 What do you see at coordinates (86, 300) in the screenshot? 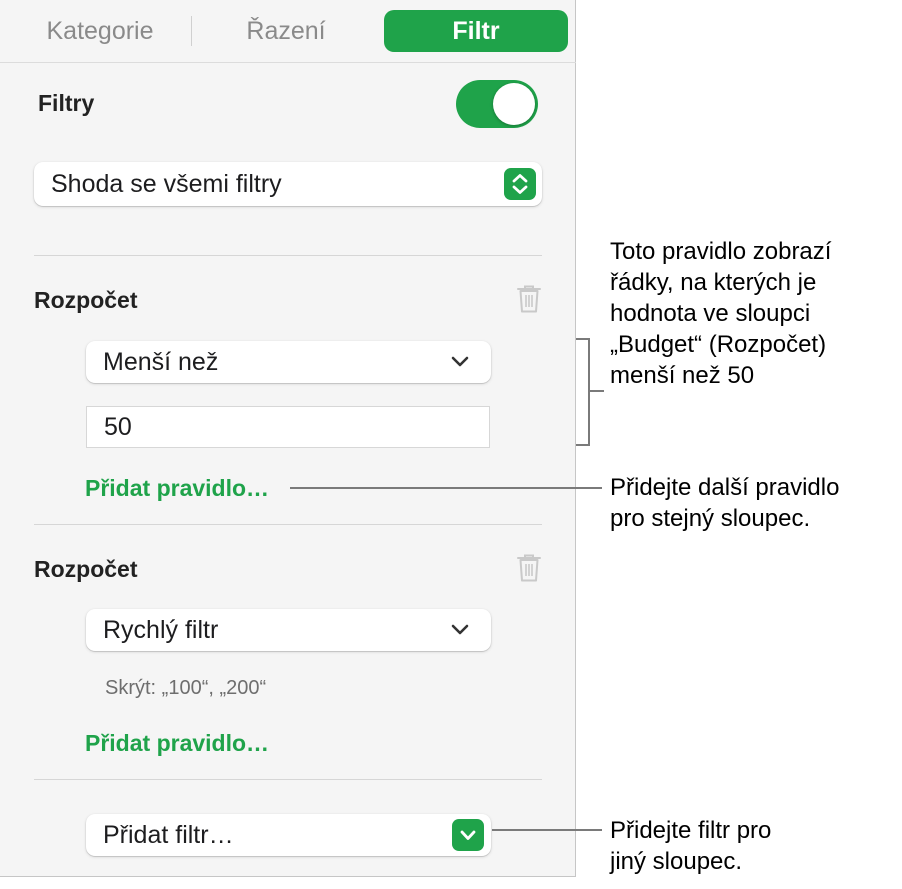
I see `rule-1-column-name: Rozpočet` at bounding box center [86, 300].